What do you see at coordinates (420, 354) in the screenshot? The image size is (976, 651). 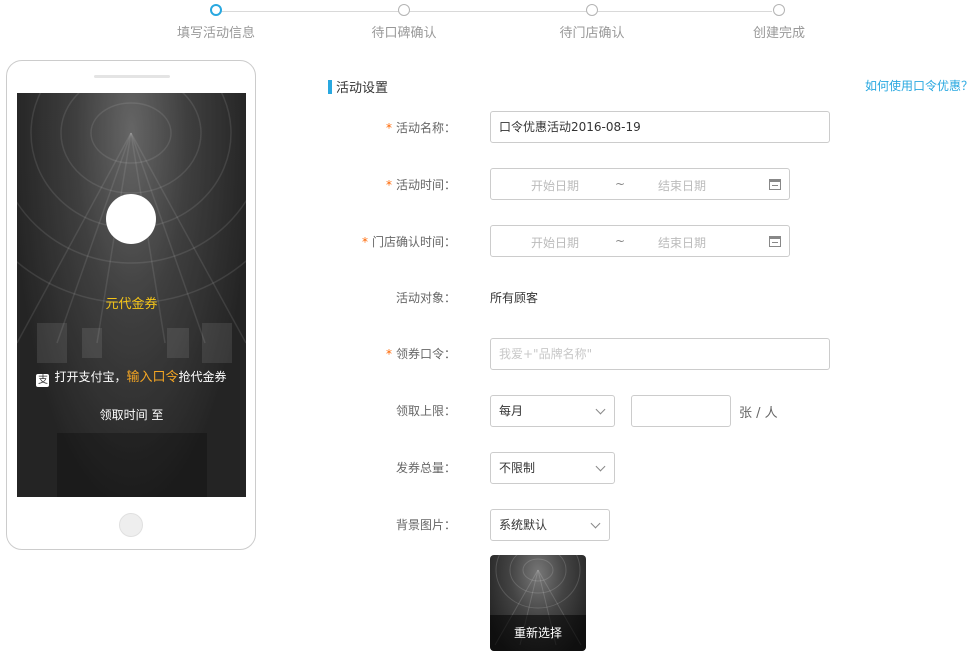 I see `coupon-code-label: * 领券口令：` at bounding box center [420, 354].